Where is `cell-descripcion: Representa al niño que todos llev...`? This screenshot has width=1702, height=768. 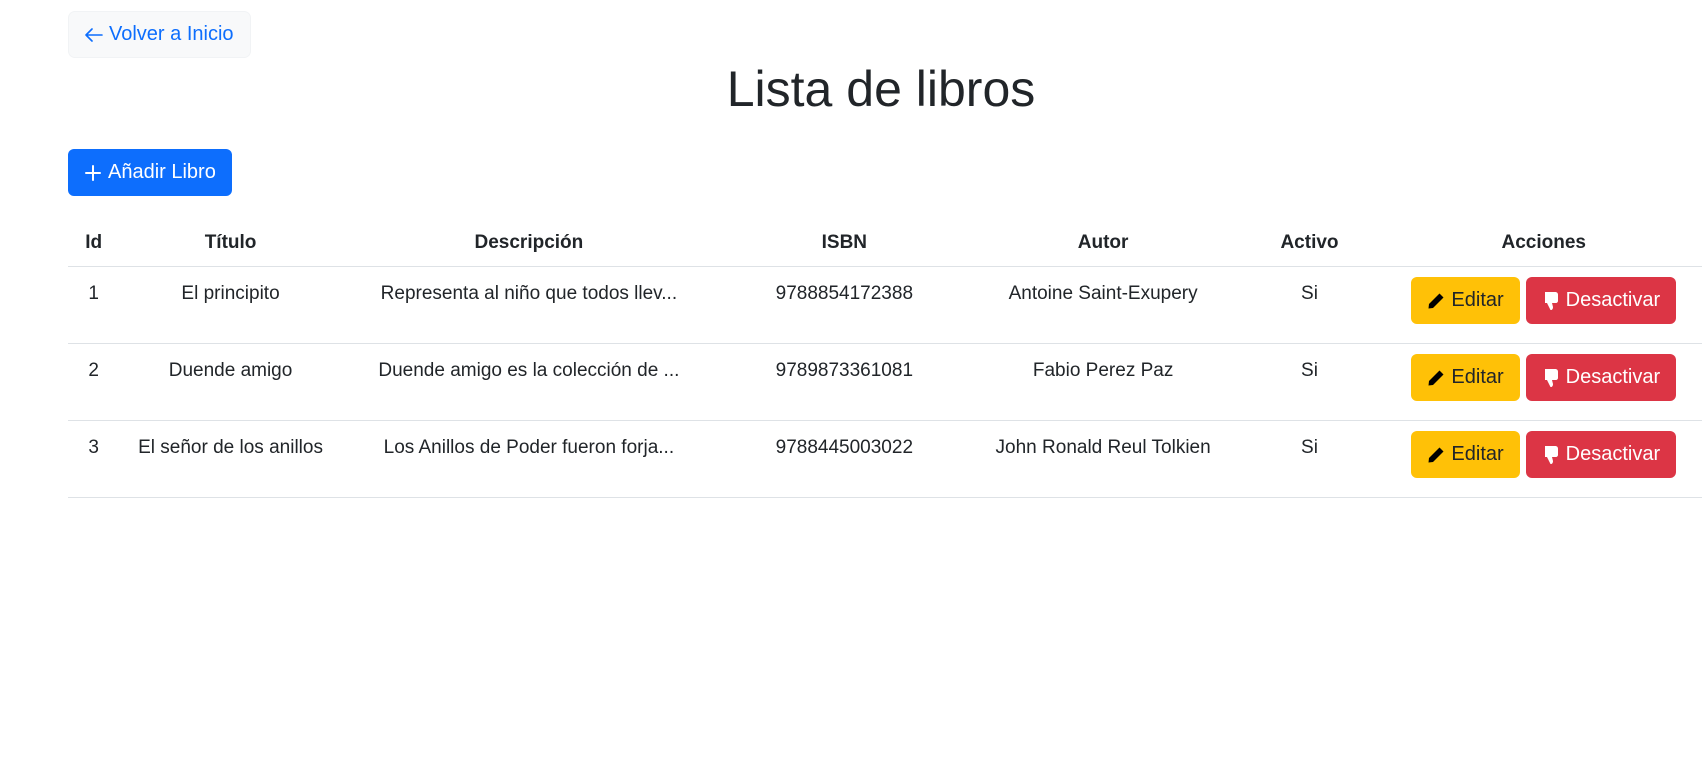
cell-descripcion: Representa al niño que todos llev... is located at coordinates (529, 305).